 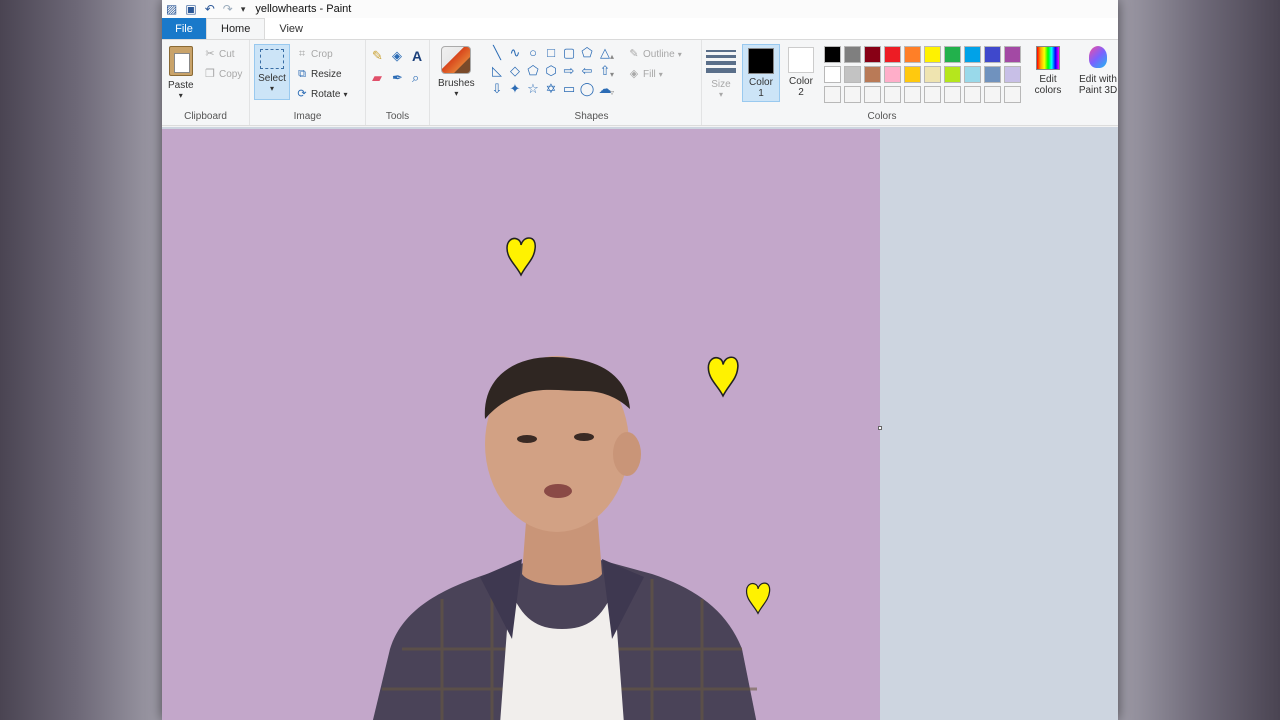 I want to click on hexagon-shape-icon: ⬡, so click(x=551, y=71).